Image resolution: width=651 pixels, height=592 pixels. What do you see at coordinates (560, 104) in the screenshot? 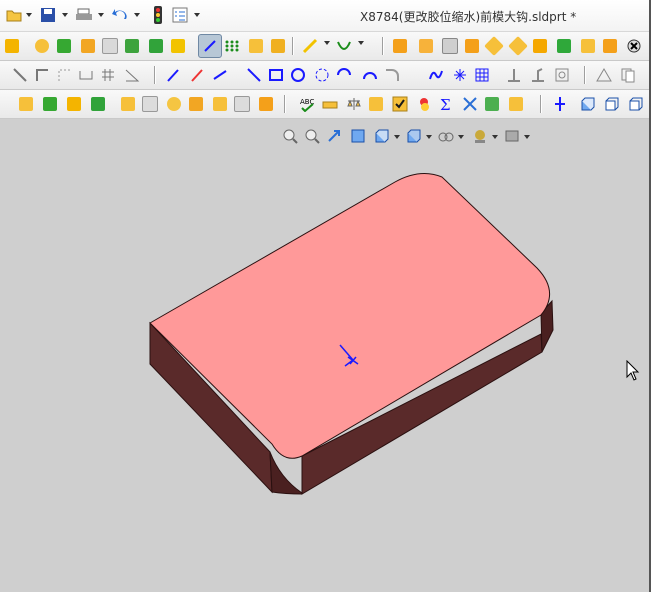
I see `reference-axis-icon` at bounding box center [560, 104].